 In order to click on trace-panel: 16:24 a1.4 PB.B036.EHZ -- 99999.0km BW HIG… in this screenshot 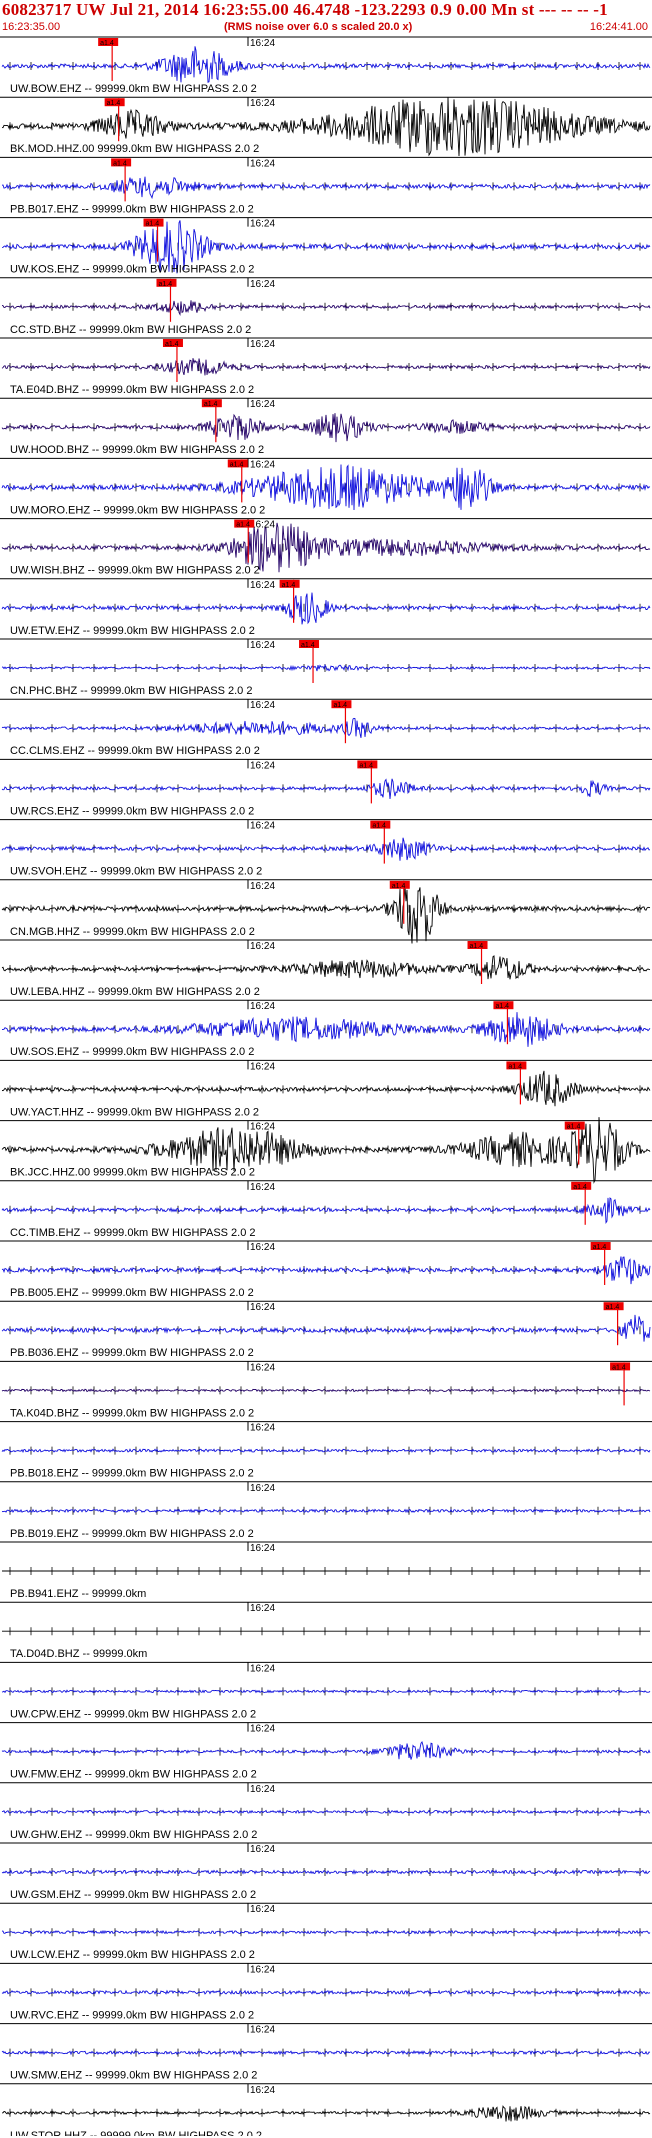, I will do `click(326, 1329)`.